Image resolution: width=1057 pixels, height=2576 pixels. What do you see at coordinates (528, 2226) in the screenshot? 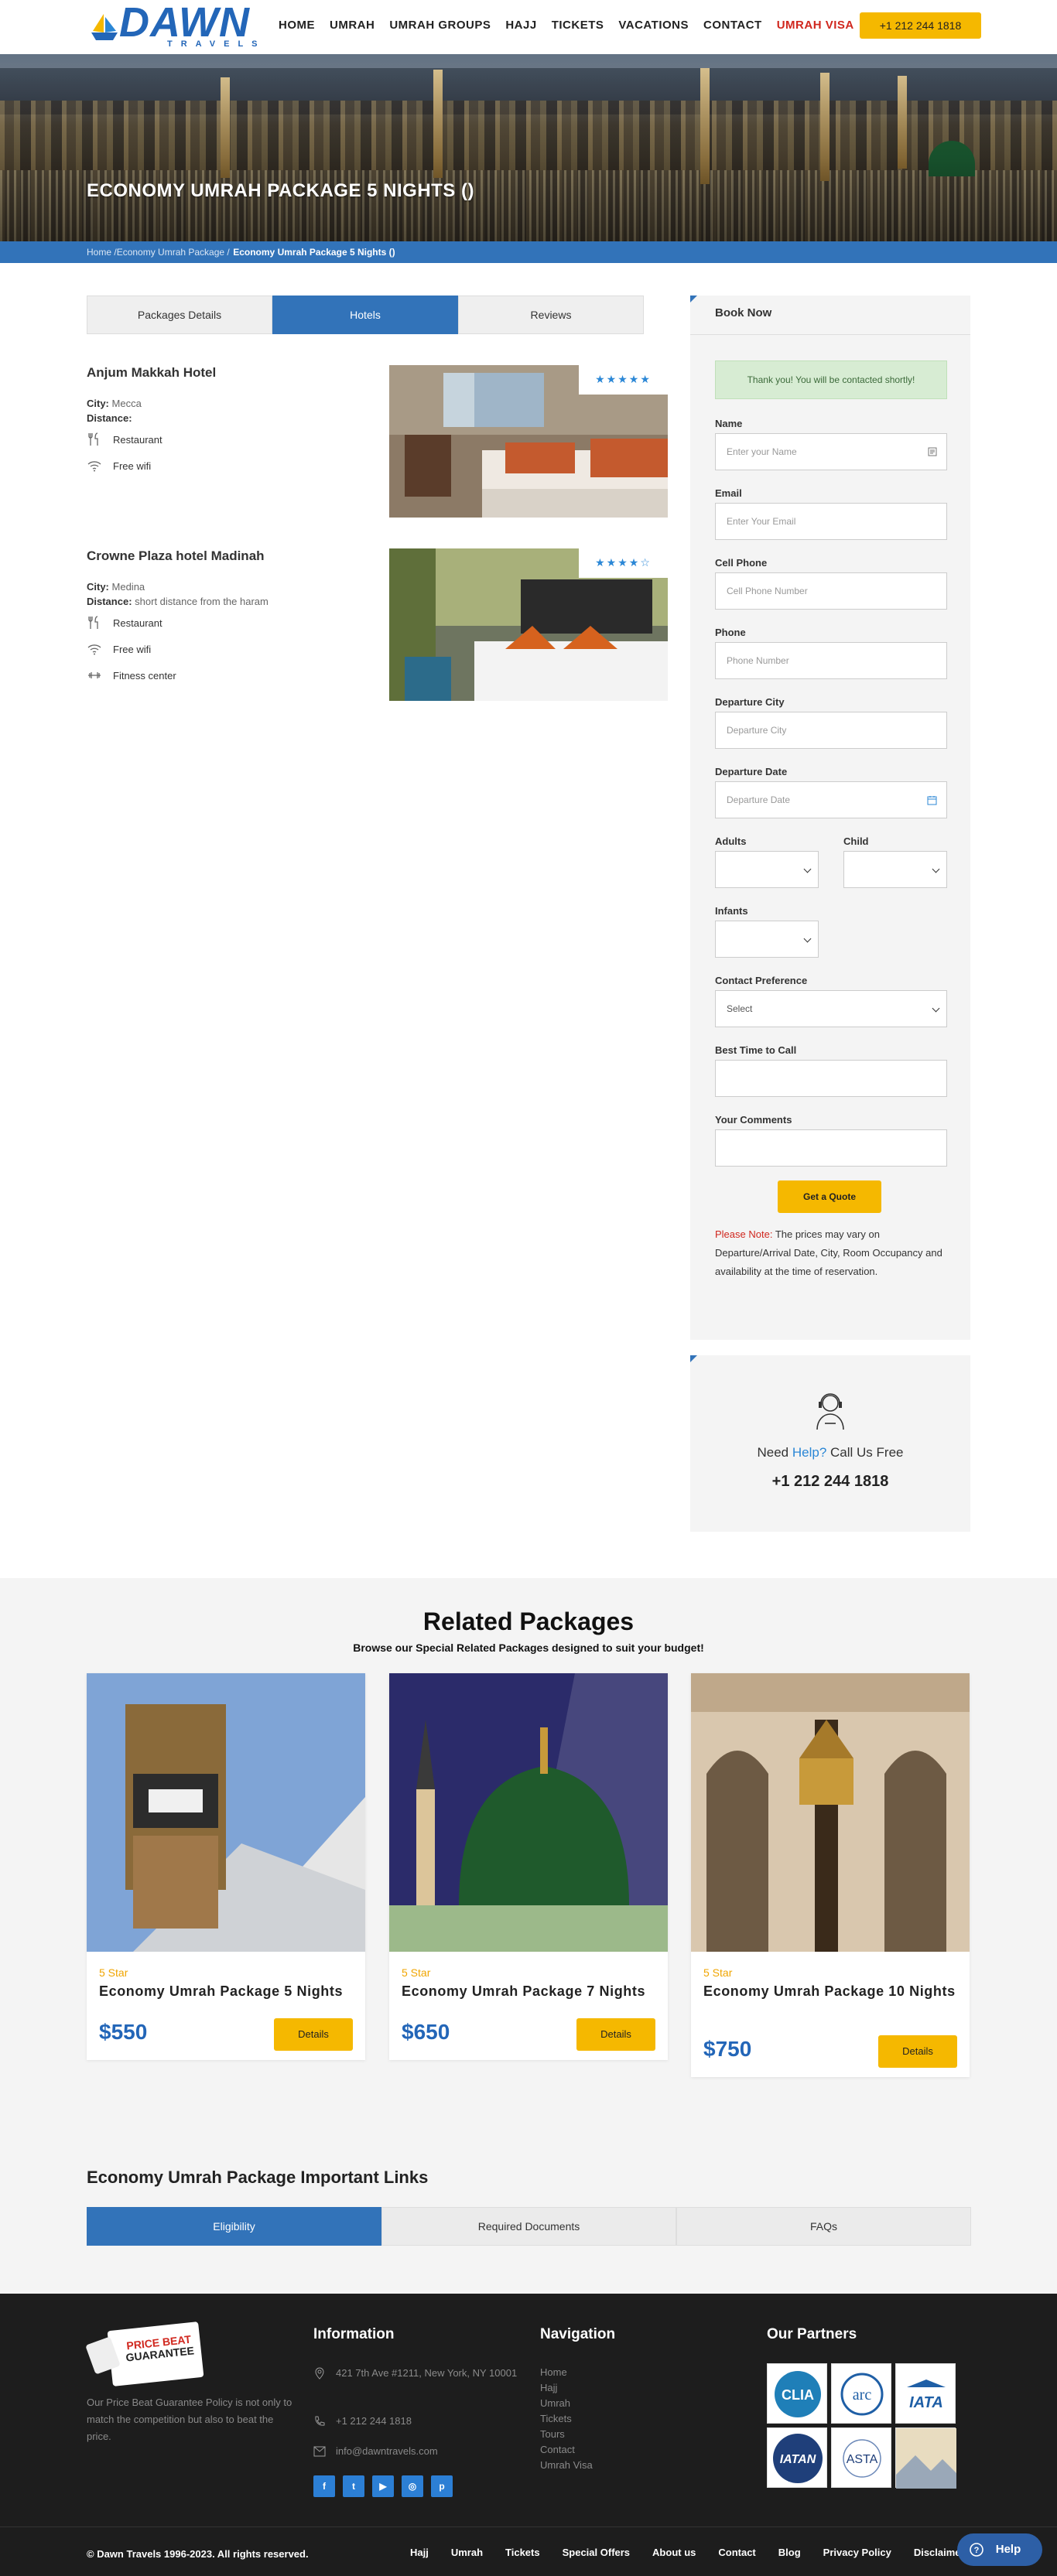
I see `tab-required-documents: Required Documents` at bounding box center [528, 2226].